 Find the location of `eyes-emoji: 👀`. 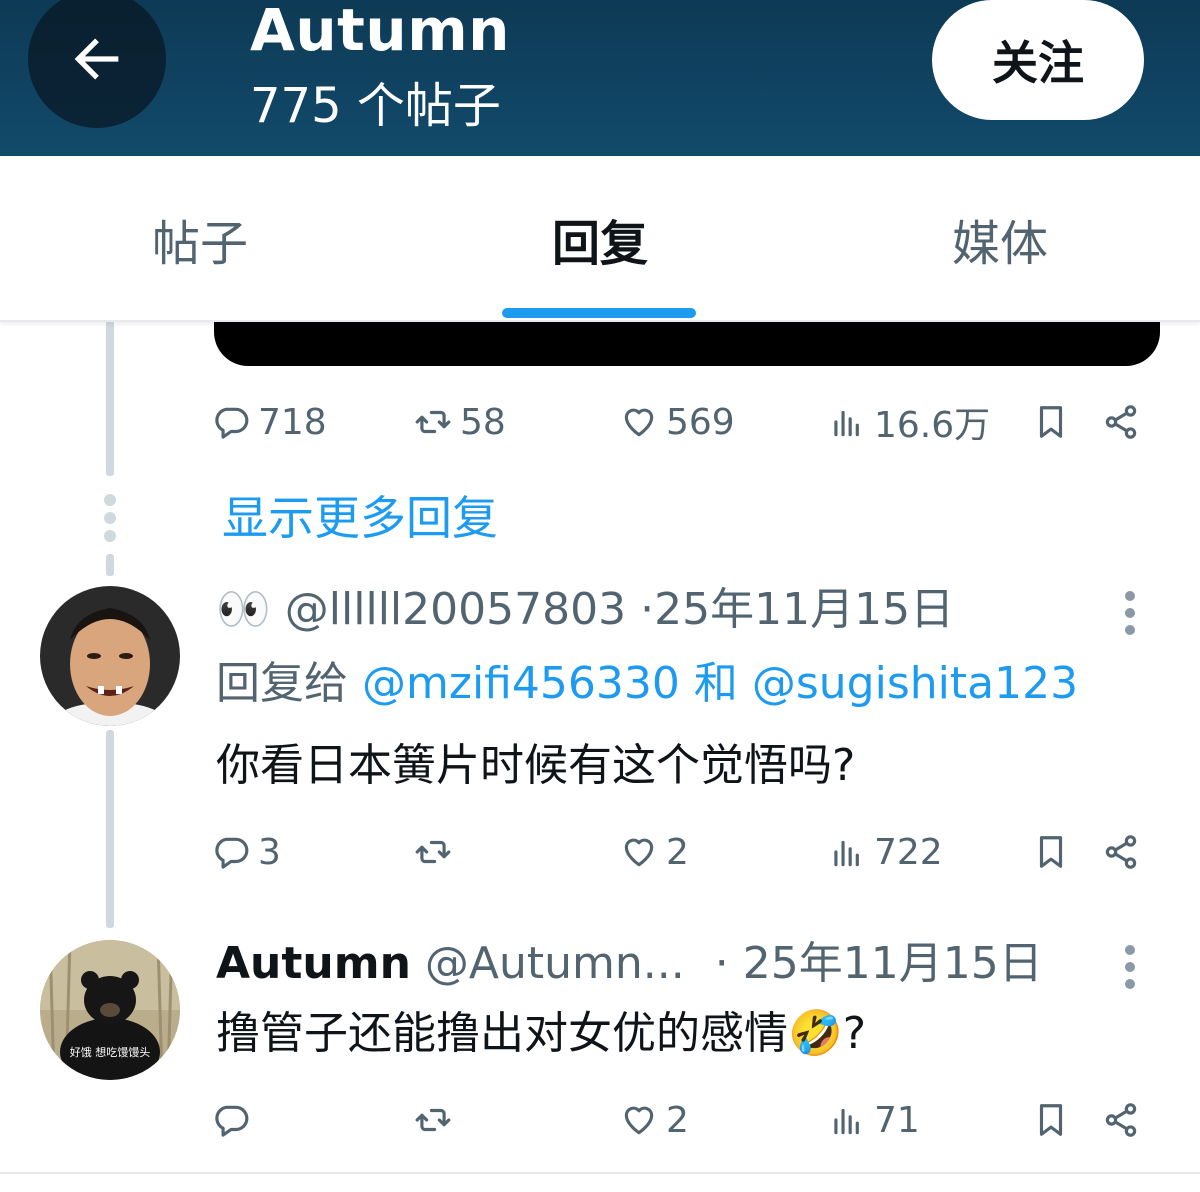

eyes-emoji: 👀 is located at coordinates (243, 609).